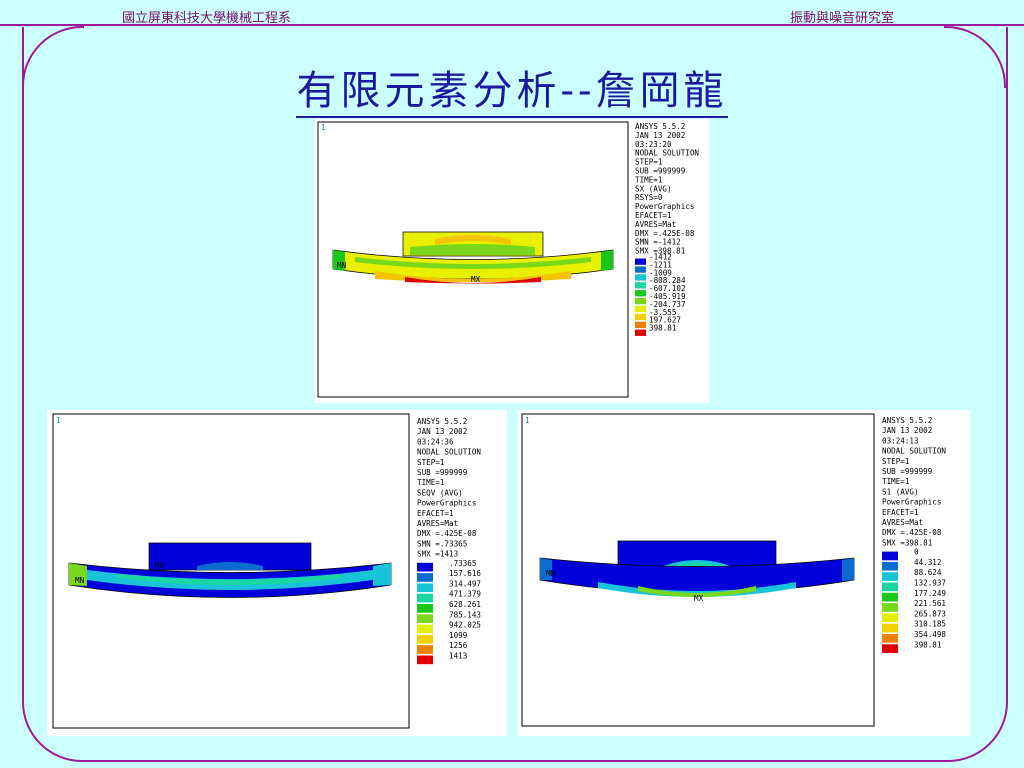 The height and width of the screenshot is (768, 1024). What do you see at coordinates (465, 573) in the screenshot?
I see `legend-value: 157.616` at bounding box center [465, 573].